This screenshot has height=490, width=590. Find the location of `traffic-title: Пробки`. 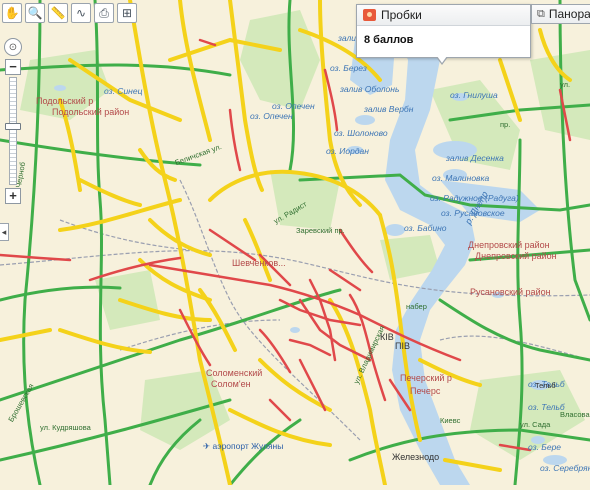

traffic-title: Пробки is located at coordinates (401, 15).